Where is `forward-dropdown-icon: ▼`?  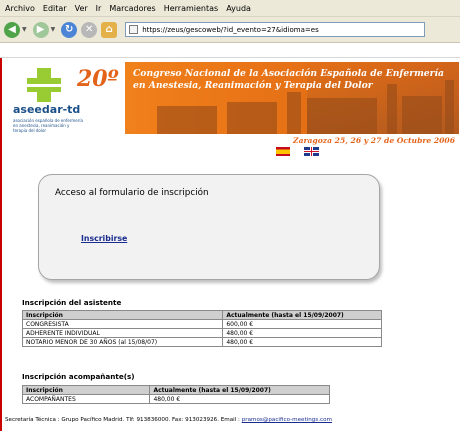 forward-dropdown-icon: ▼ is located at coordinates (53, 29).